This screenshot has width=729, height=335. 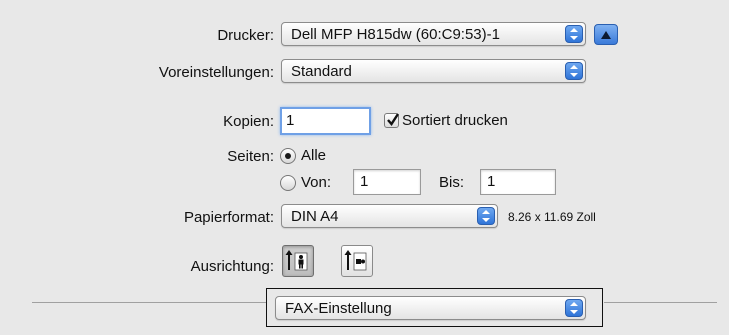 What do you see at coordinates (364, 181) in the screenshot?
I see `pages-from-value: 1` at bounding box center [364, 181].